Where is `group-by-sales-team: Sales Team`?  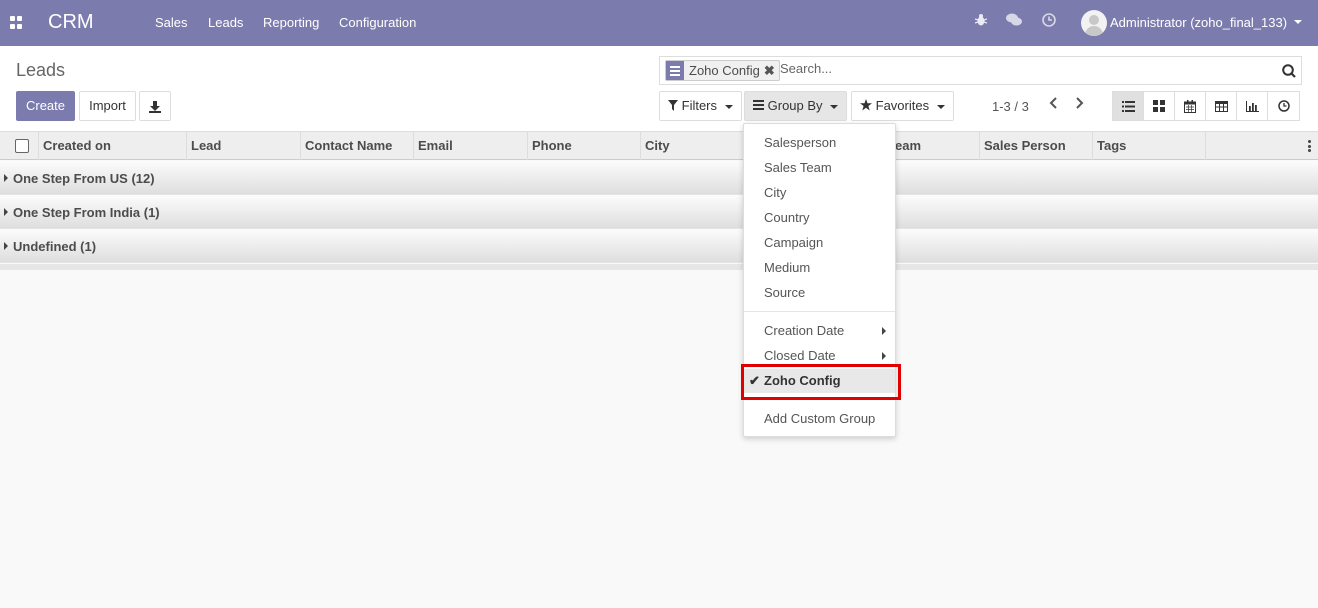
group-by-sales-team: Sales Team is located at coordinates (819, 168).